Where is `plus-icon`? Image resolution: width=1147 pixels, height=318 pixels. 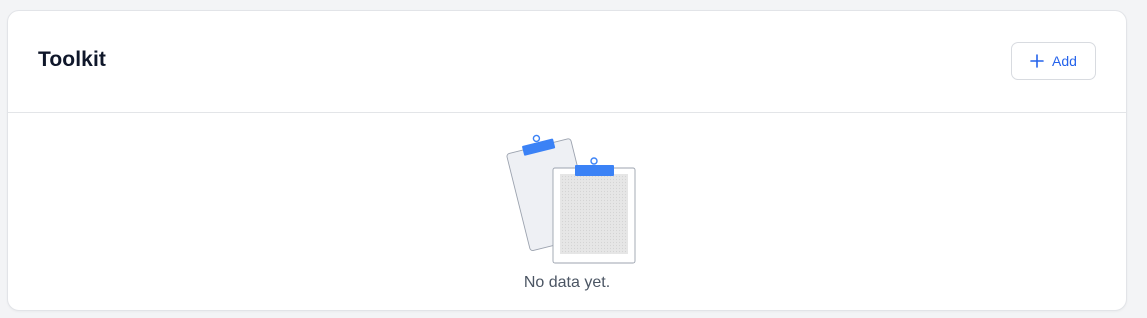
plus-icon is located at coordinates (1037, 61).